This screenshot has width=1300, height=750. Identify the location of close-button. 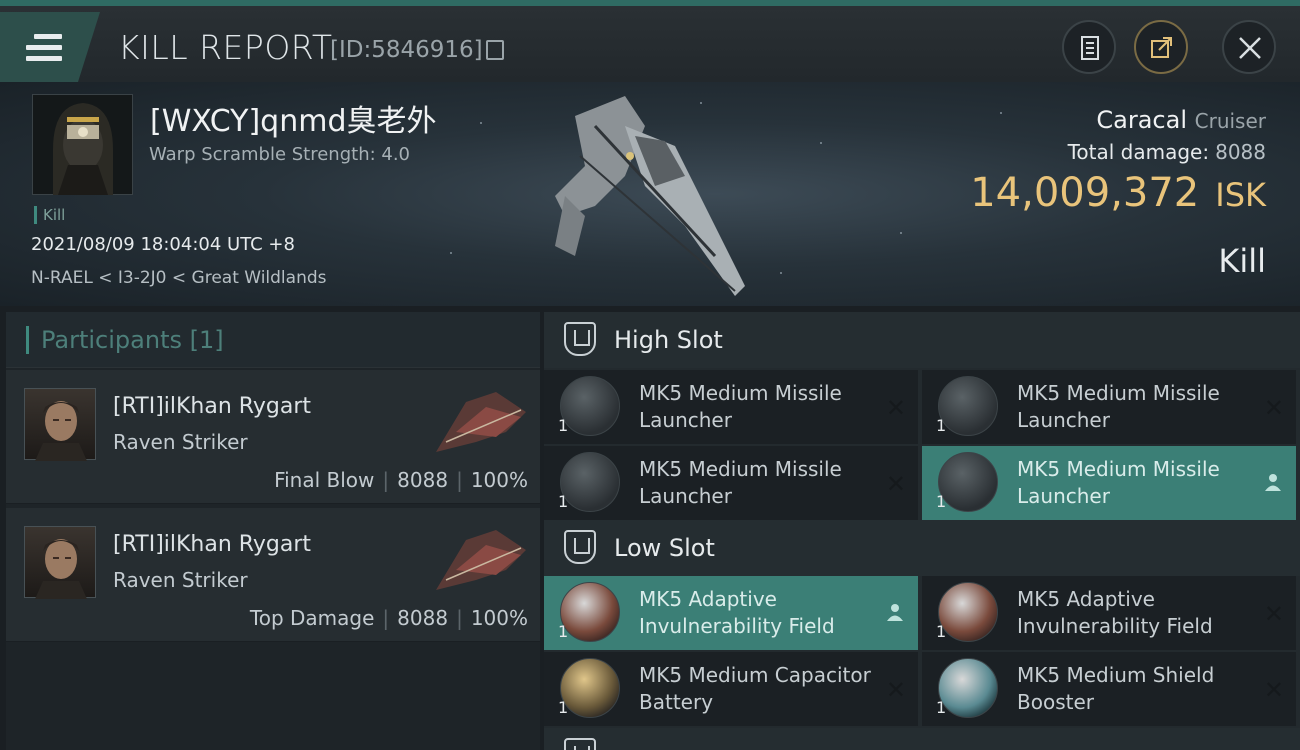
(1249, 47).